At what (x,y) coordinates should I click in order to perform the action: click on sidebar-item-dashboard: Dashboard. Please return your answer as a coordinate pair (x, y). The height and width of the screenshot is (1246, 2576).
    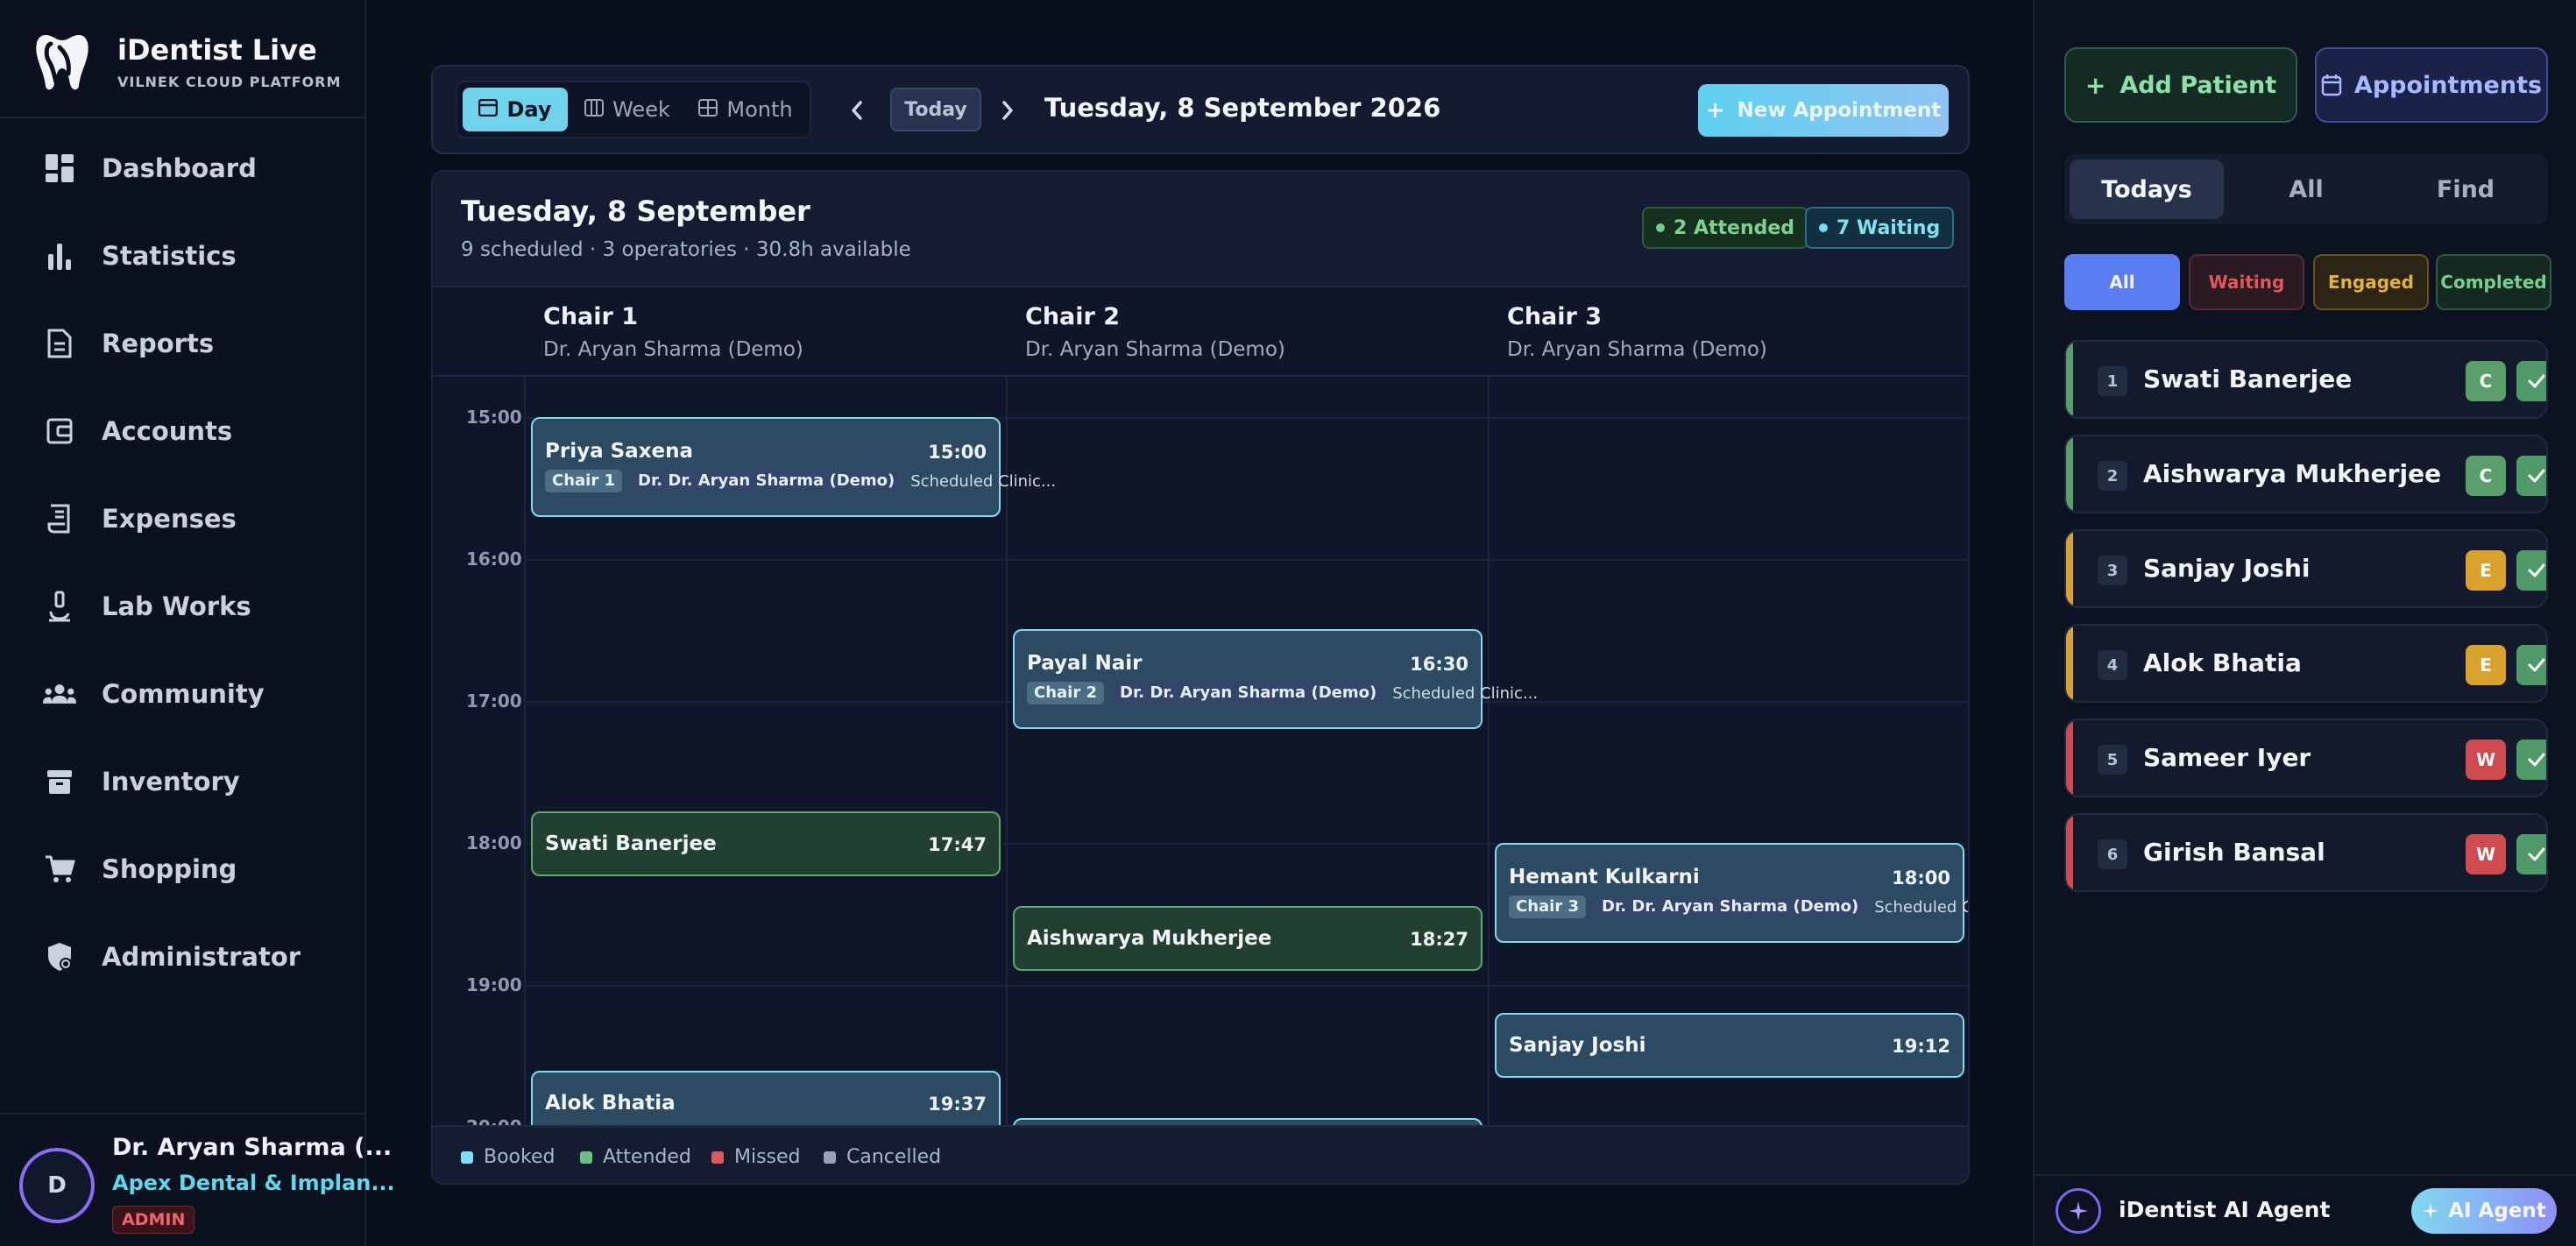
    Looking at the image, I should click on (191, 168).